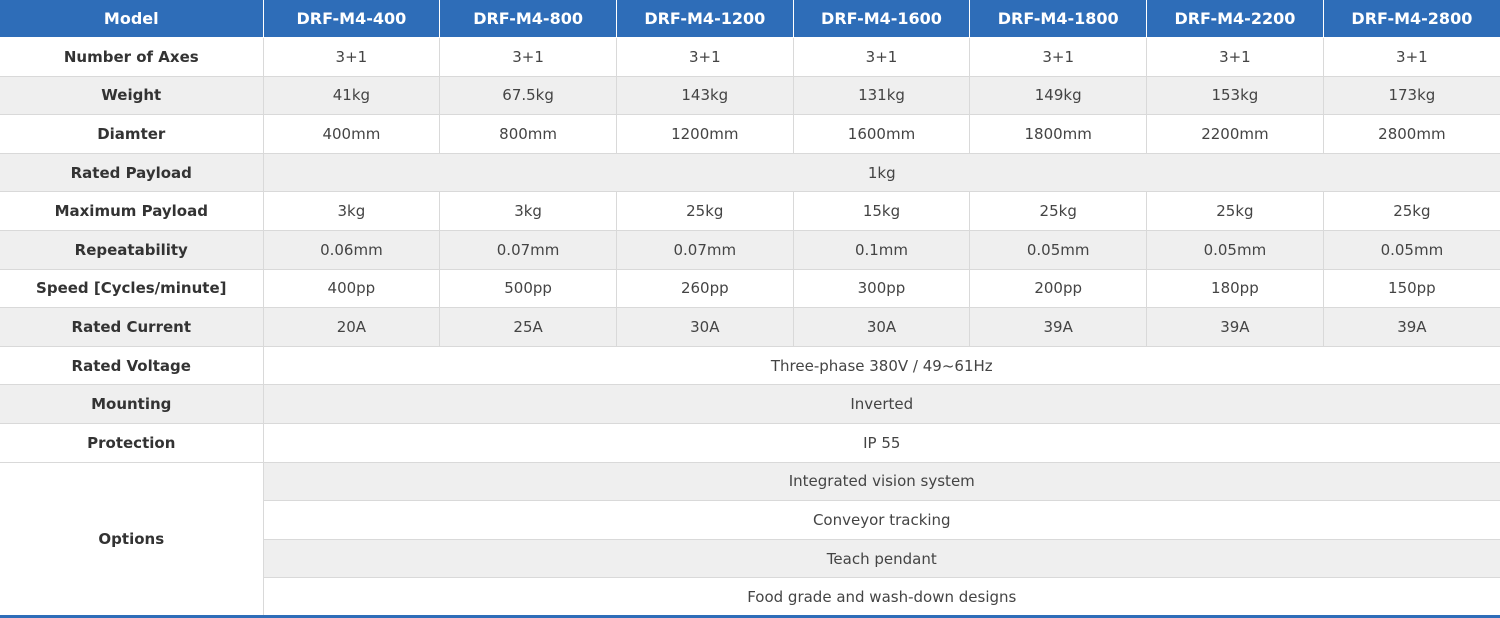 The height and width of the screenshot is (618, 1500). I want to click on row-label: Rated Payload, so click(132, 172).